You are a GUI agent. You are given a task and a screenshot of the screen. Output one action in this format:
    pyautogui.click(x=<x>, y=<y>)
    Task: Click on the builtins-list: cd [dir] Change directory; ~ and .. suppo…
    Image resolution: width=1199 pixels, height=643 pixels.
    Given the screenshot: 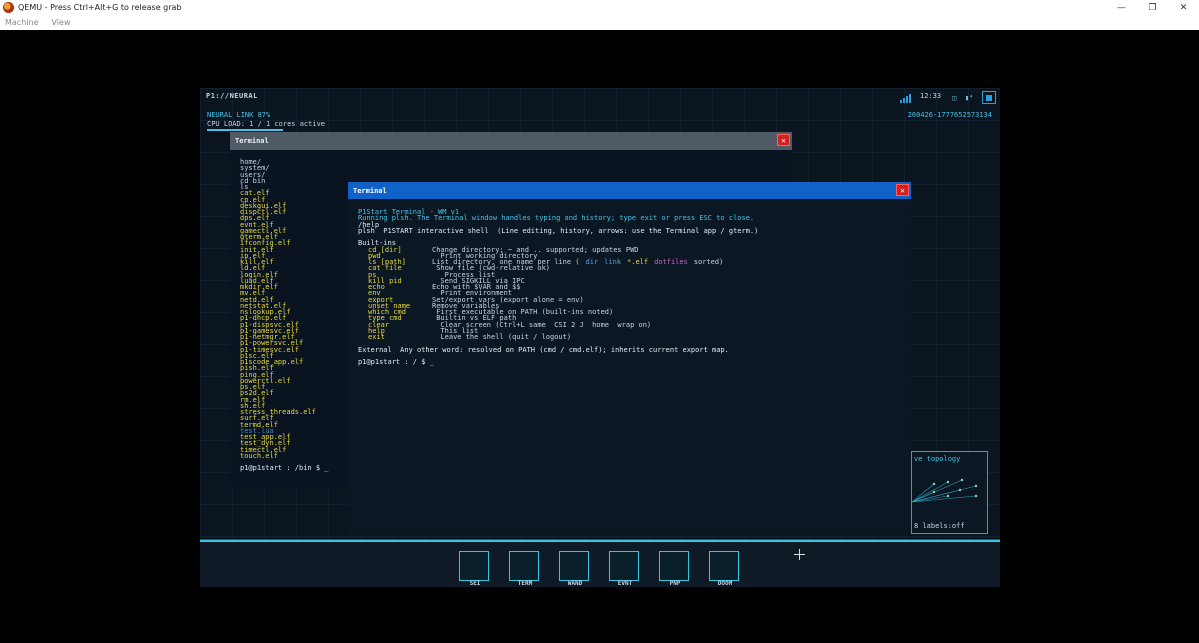 What is the action you would take?
    pyautogui.click(x=558, y=293)
    